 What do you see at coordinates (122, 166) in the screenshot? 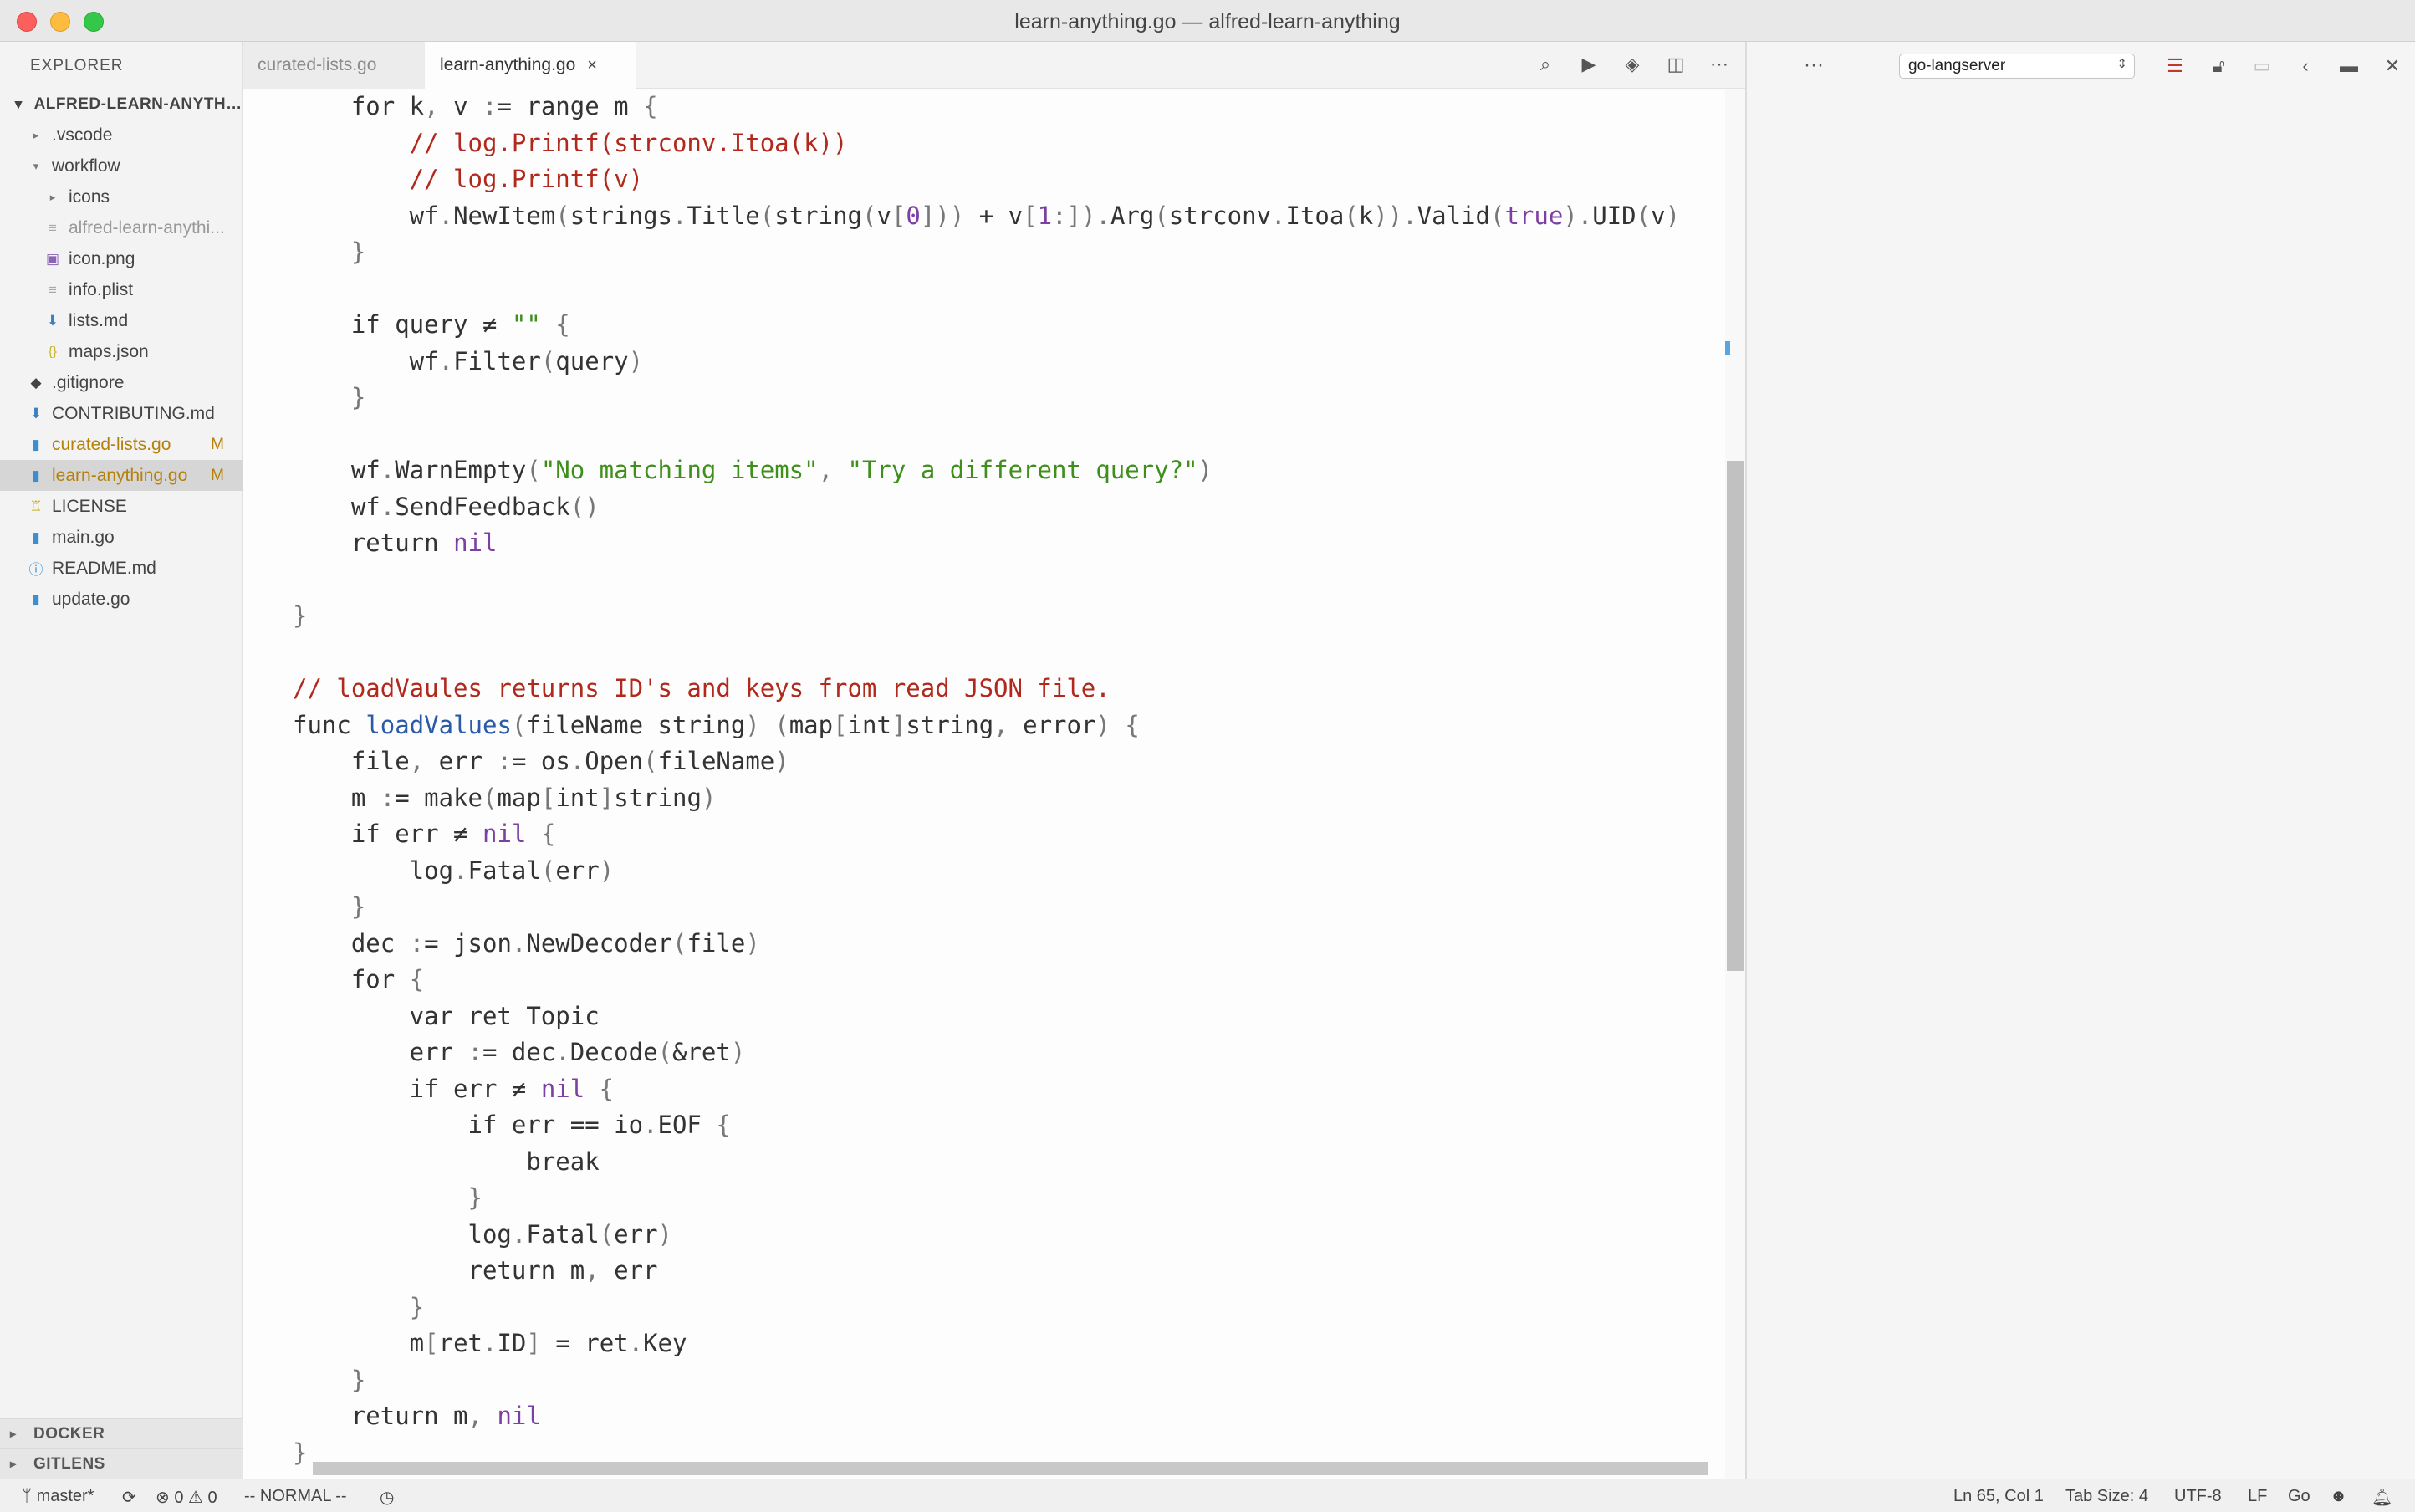
I see `tree-folder-workflow: ▾ workflow` at bounding box center [122, 166].